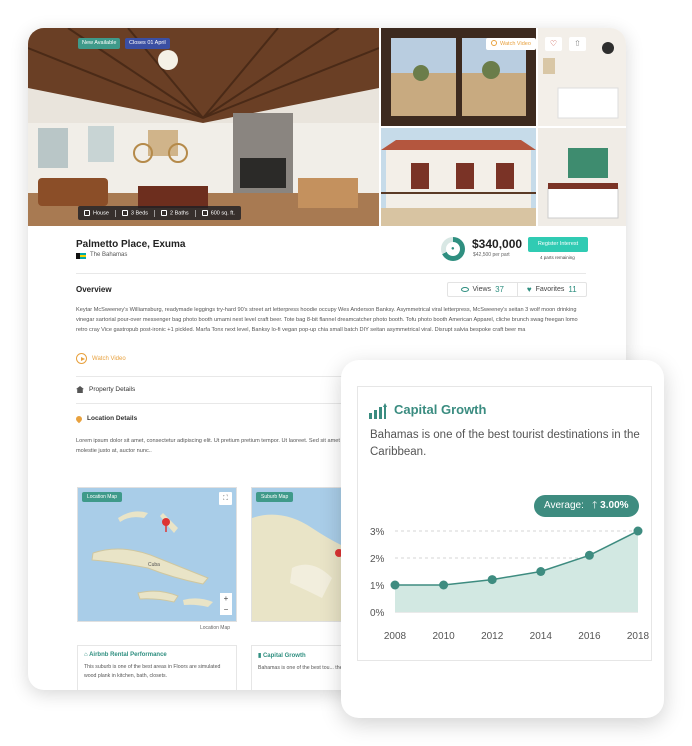 This screenshot has height=746, width=692. I want to click on favorite-button: ♡, so click(553, 44).